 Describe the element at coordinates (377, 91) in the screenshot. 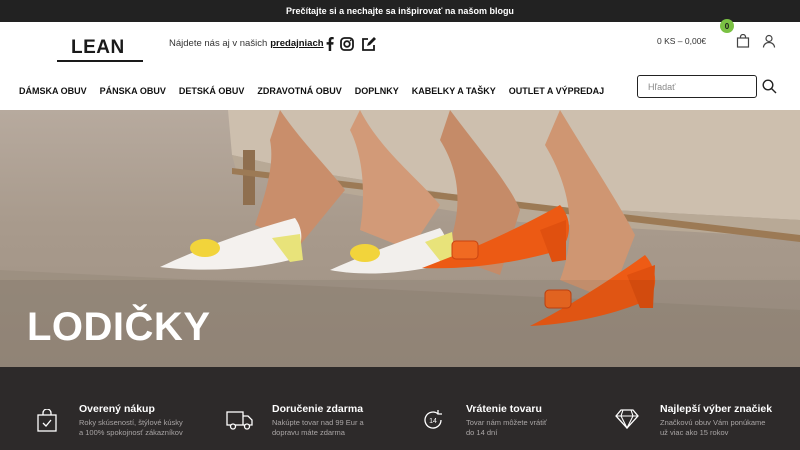

I see `nav-item-accessories: DOPLNKY` at that location.